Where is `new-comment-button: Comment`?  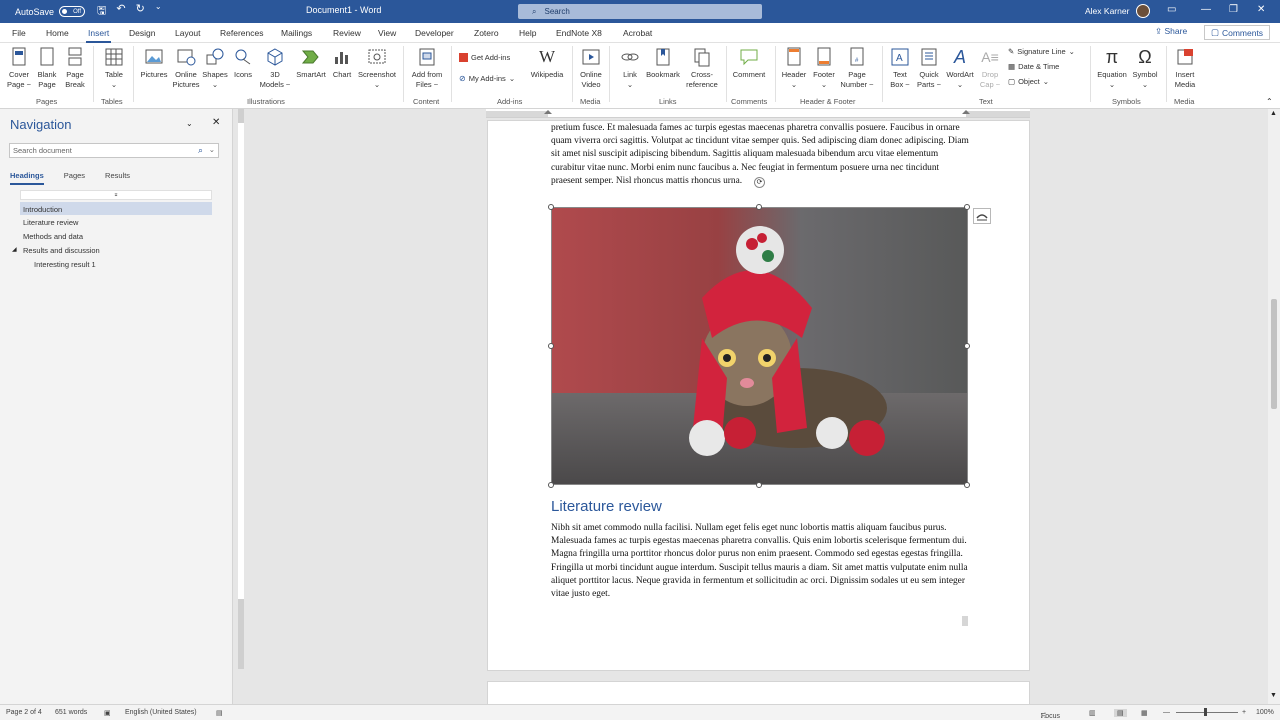
new-comment-button: Comment is located at coordinates (749, 63).